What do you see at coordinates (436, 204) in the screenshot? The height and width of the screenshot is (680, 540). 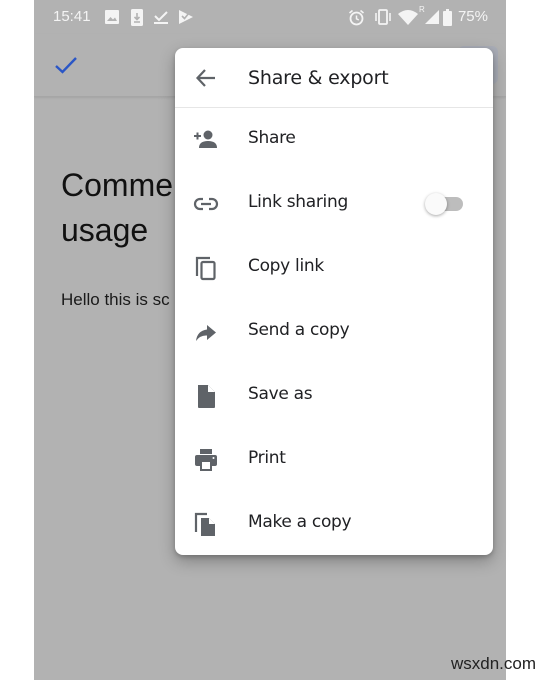 I see `toggle-thumb` at bounding box center [436, 204].